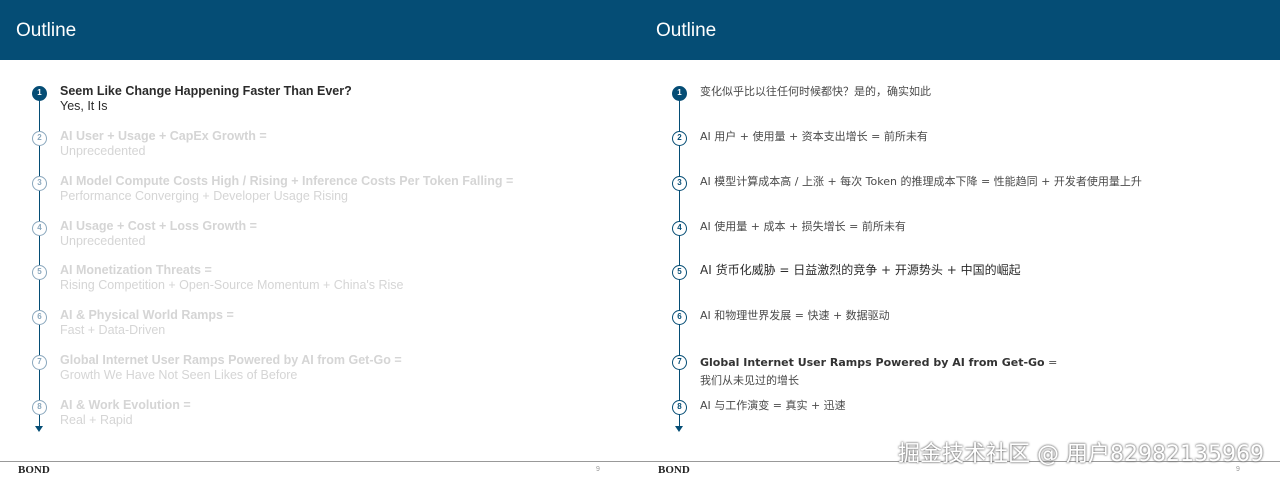  Describe the element at coordinates (980, 226) in the screenshot. I see `outline-text: AI 使用量 + 成本 + 损失增长 = 前所未有` at that location.